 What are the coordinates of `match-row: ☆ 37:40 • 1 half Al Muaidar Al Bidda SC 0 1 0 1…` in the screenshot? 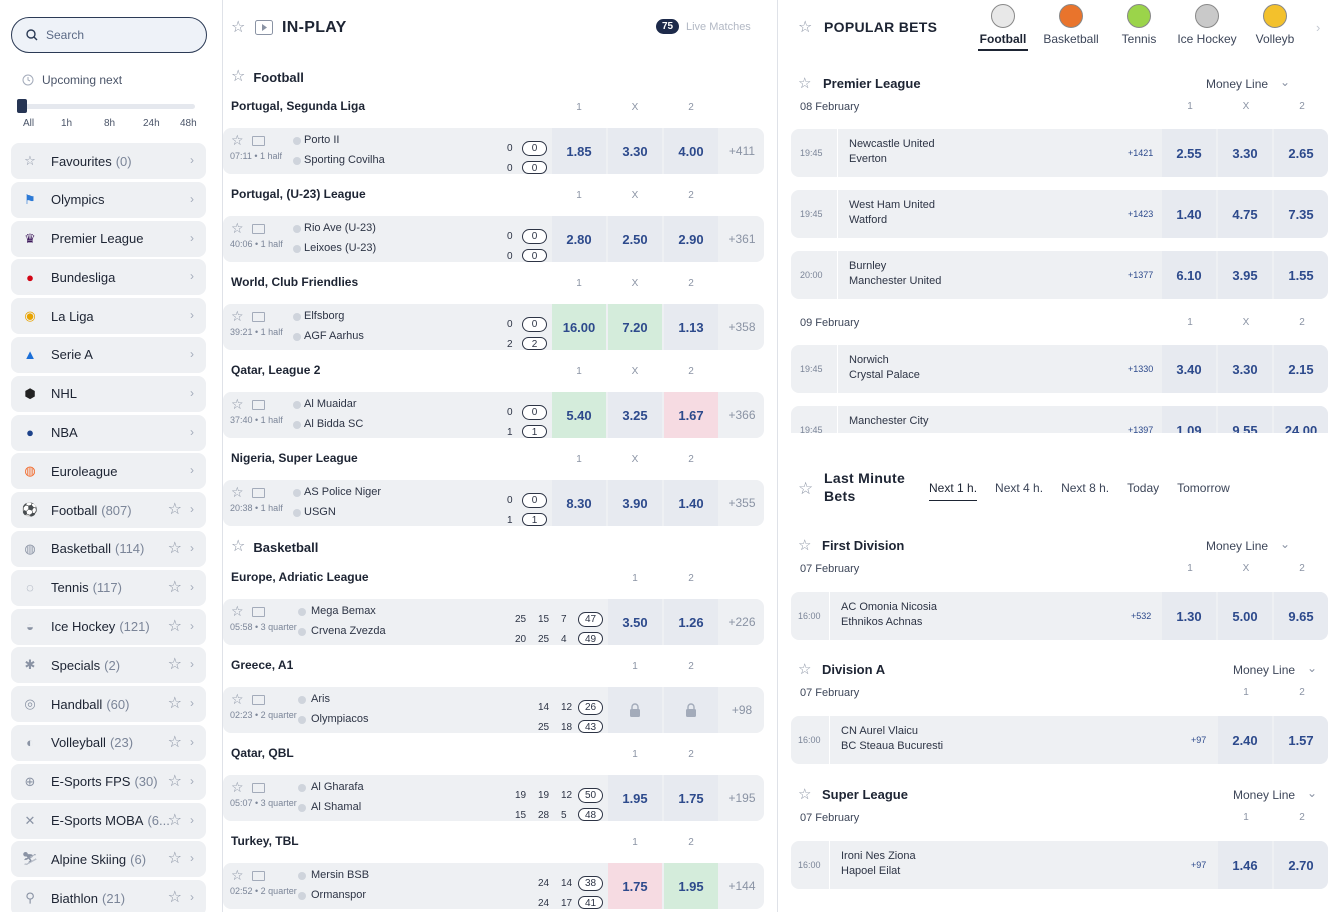 It's located at (493, 415).